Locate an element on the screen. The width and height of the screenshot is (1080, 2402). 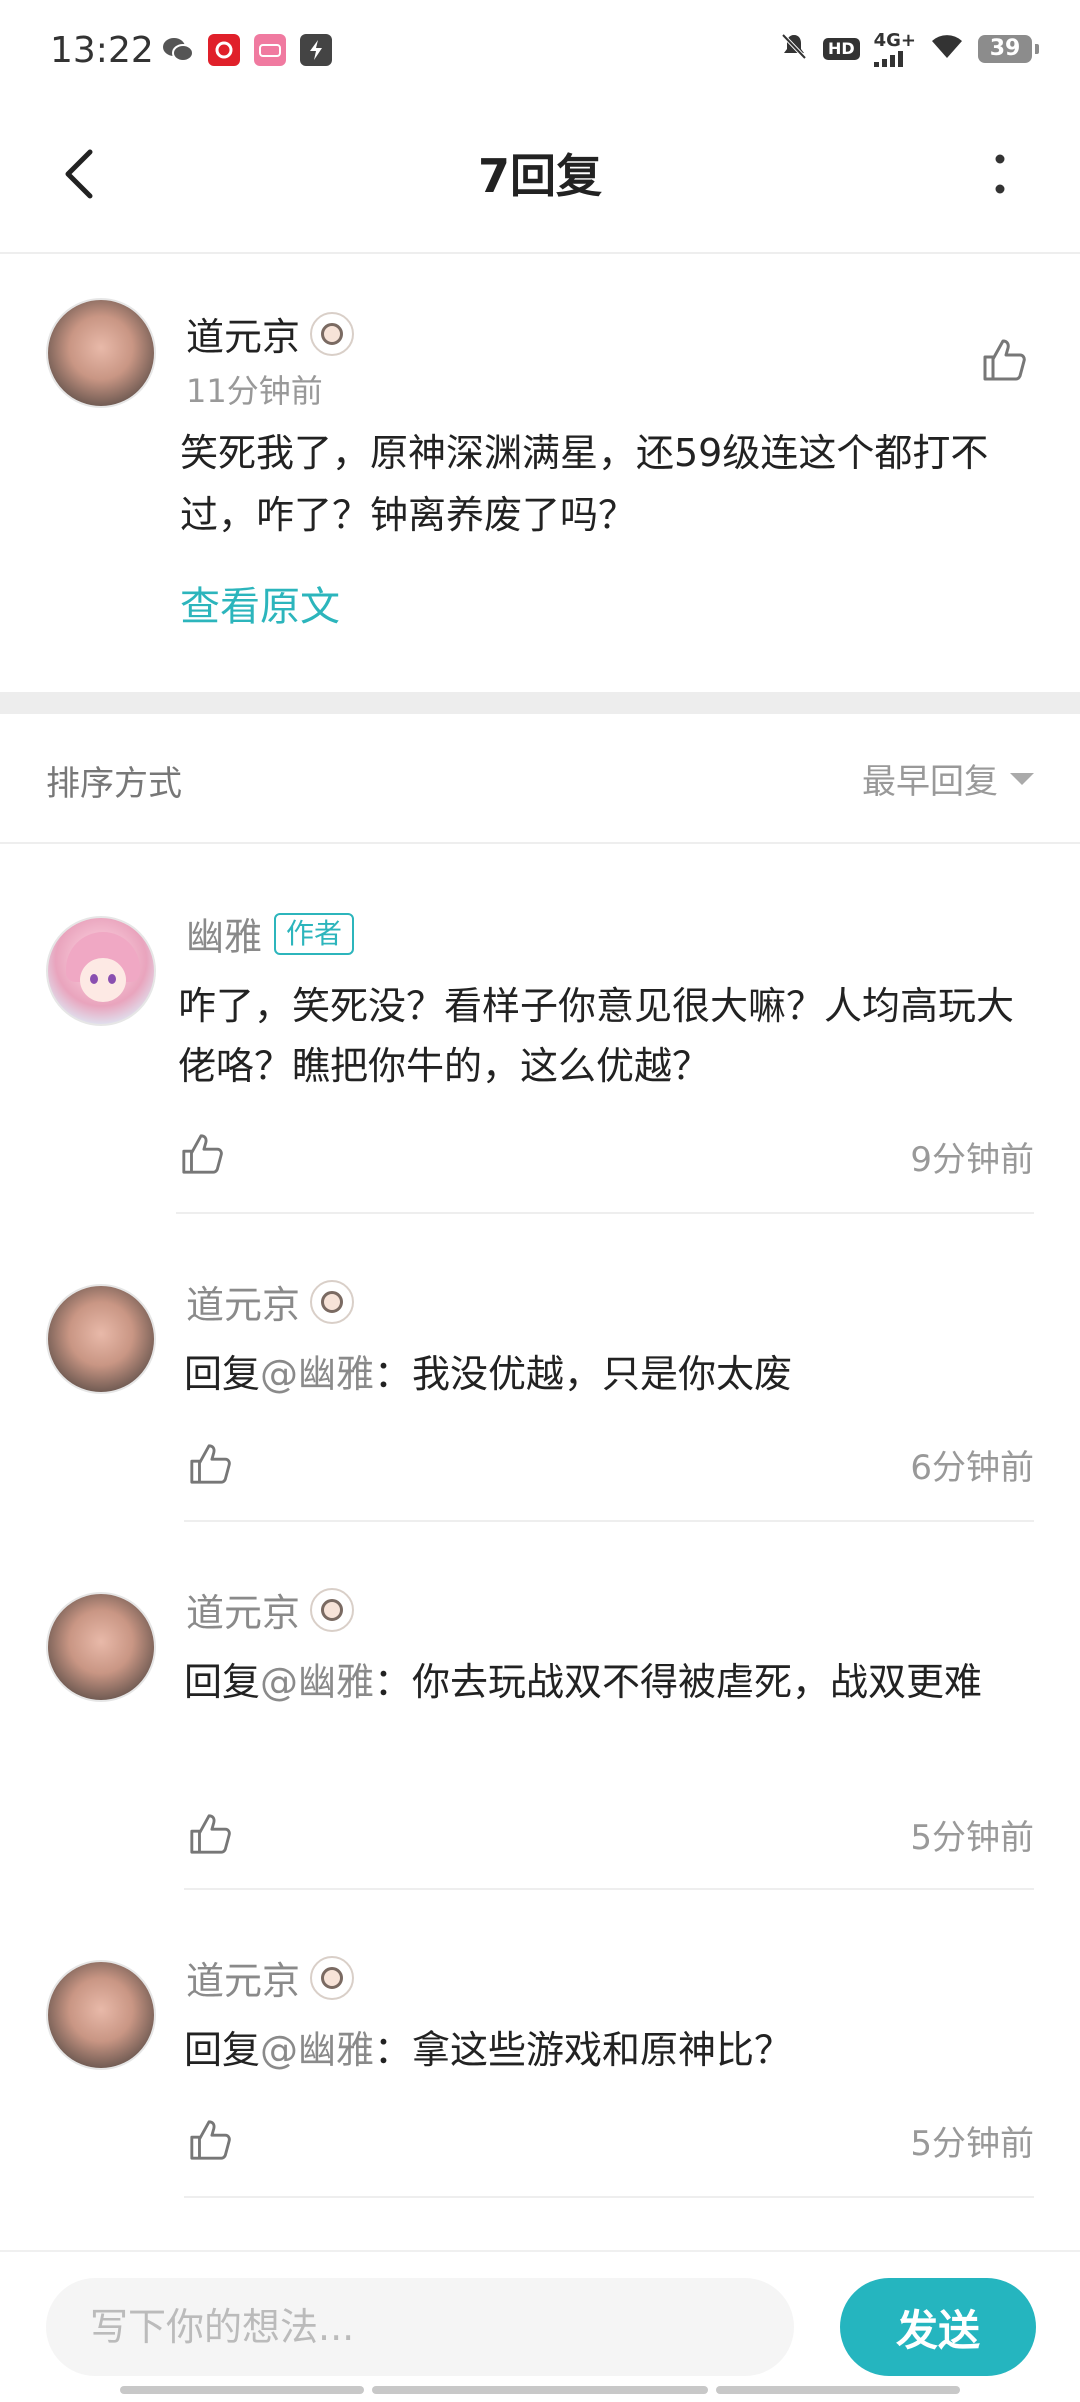
system-status: HD 4G+ 39 is located at coordinates (909, 48).